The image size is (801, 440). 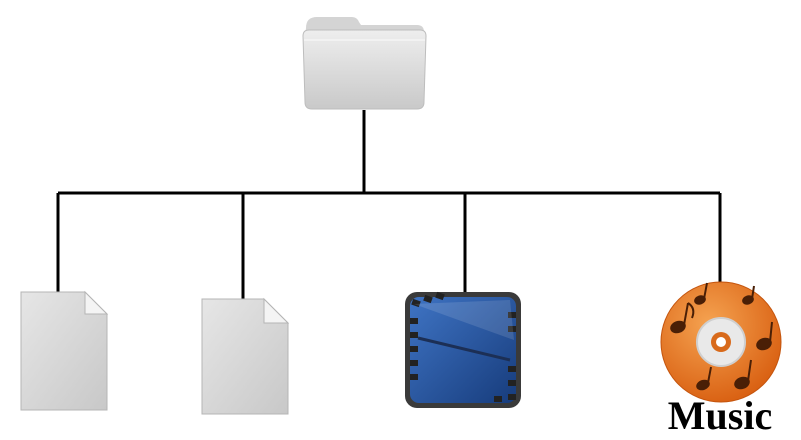 I want to click on video-film-icon, so click(x=463, y=349).